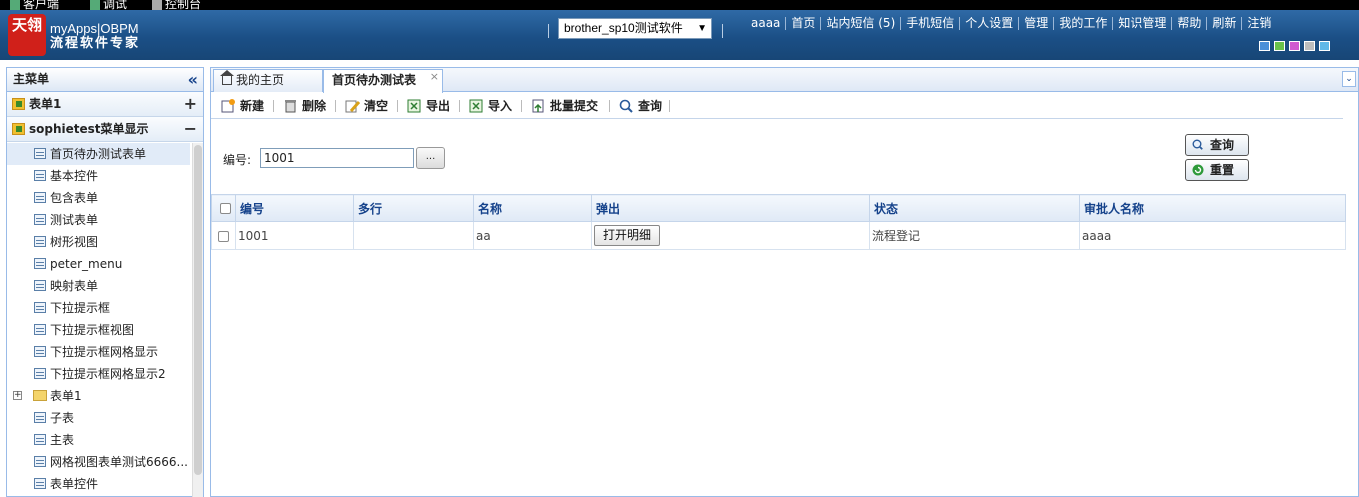  I want to click on sidebar-item: 首页待办测试表单, so click(98, 154).